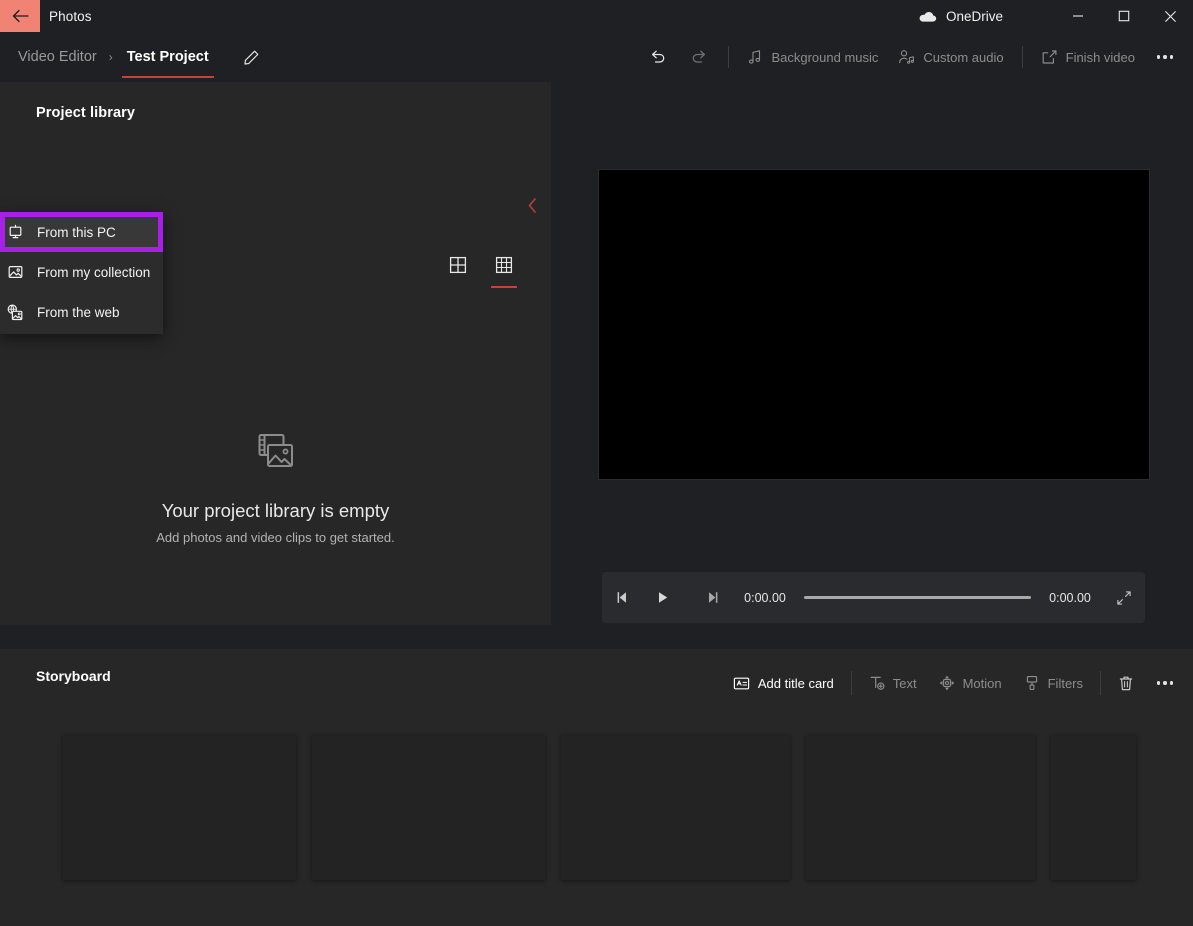  I want to click on window-controls, so click(1124, 16).